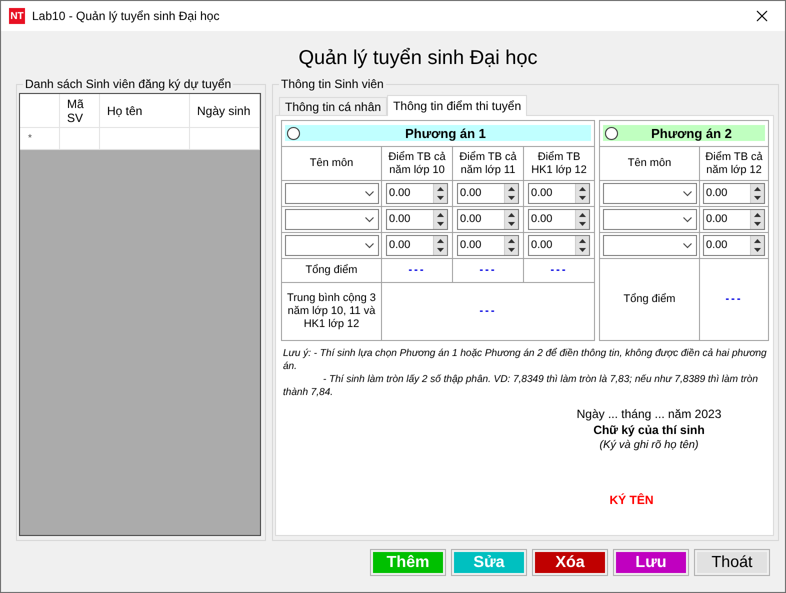  Describe the element at coordinates (457, 105) in the screenshot. I see `tab: Thông tin điểm thi tuyển` at that location.